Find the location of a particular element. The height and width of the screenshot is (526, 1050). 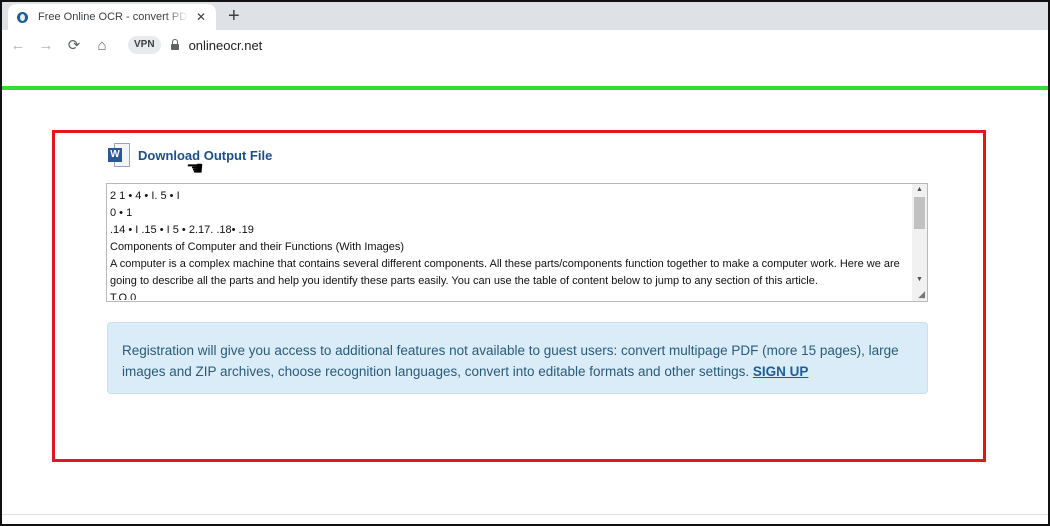

ocr-line: T.O.0 is located at coordinates (123, 296).